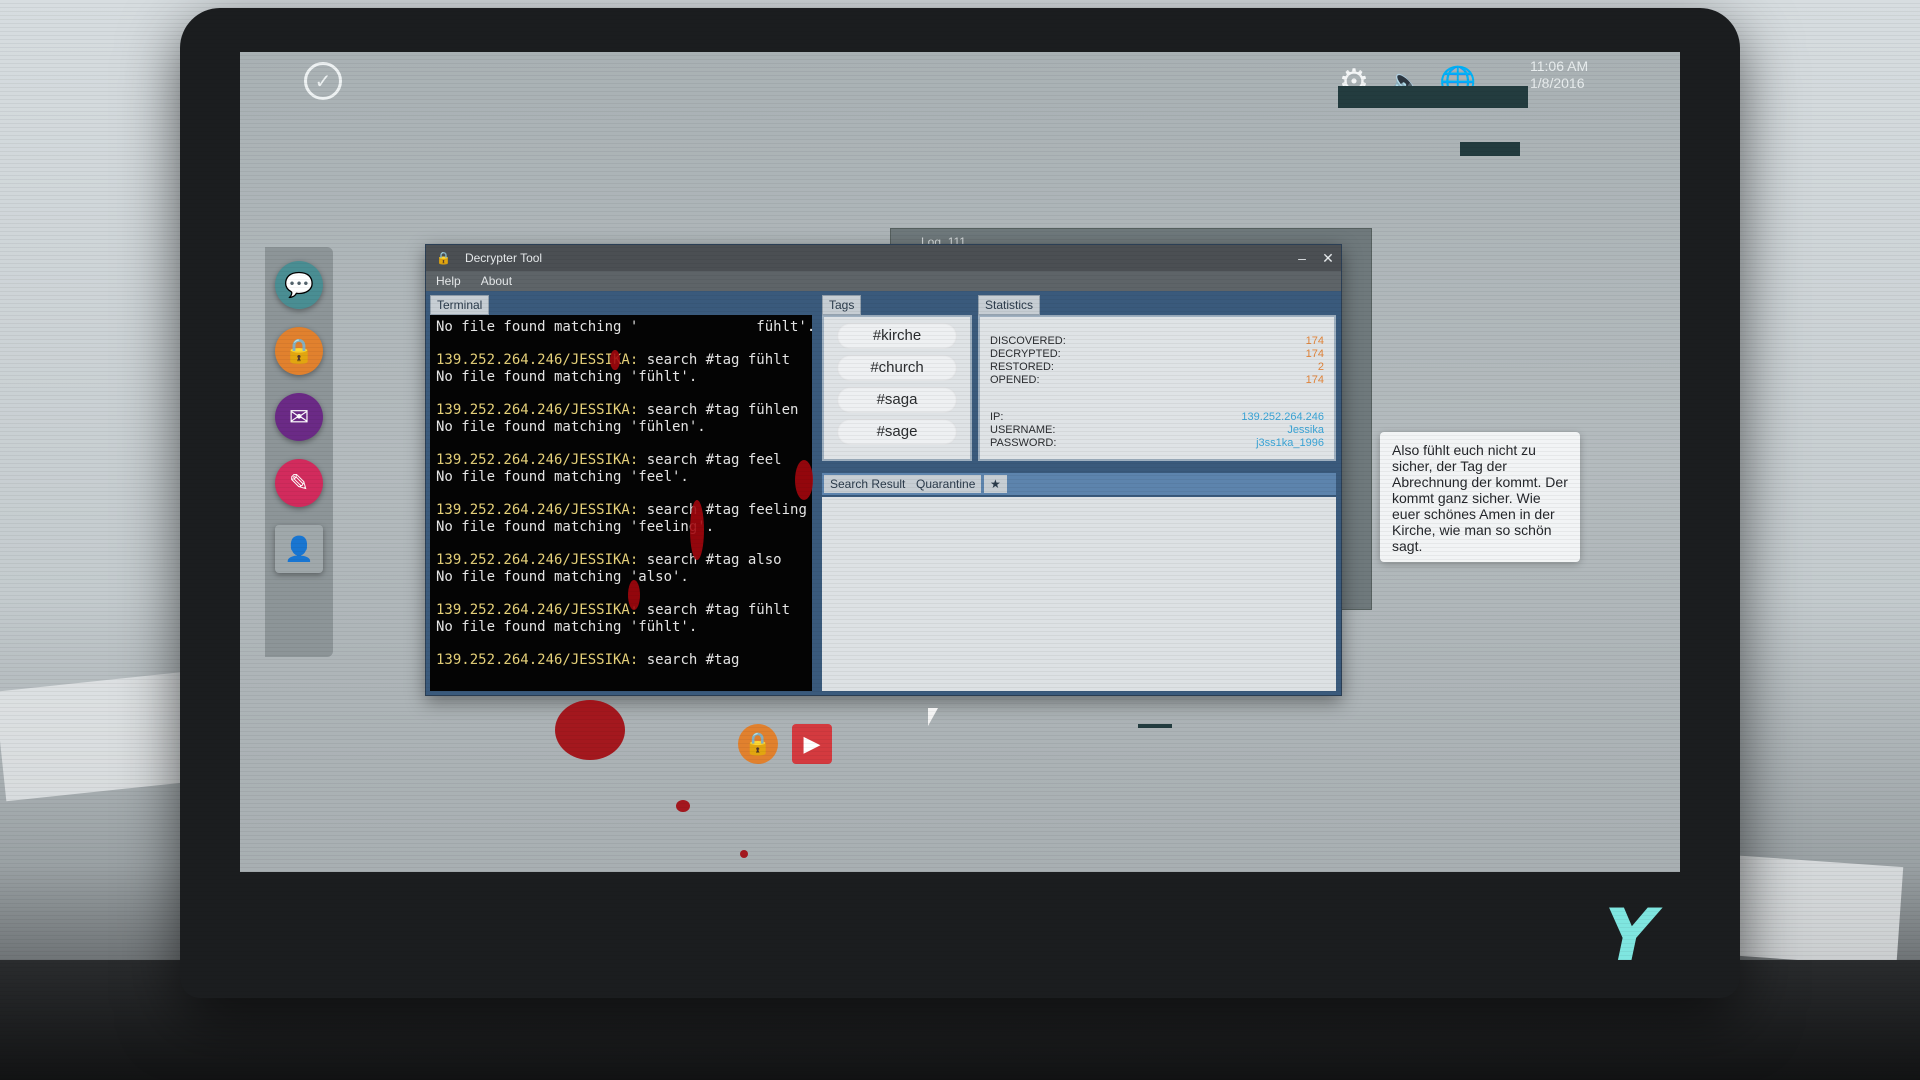 The height and width of the screenshot is (1080, 1920). What do you see at coordinates (1302, 258) in the screenshot?
I see `minimize-button: –` at bounding box center [1302, 258].